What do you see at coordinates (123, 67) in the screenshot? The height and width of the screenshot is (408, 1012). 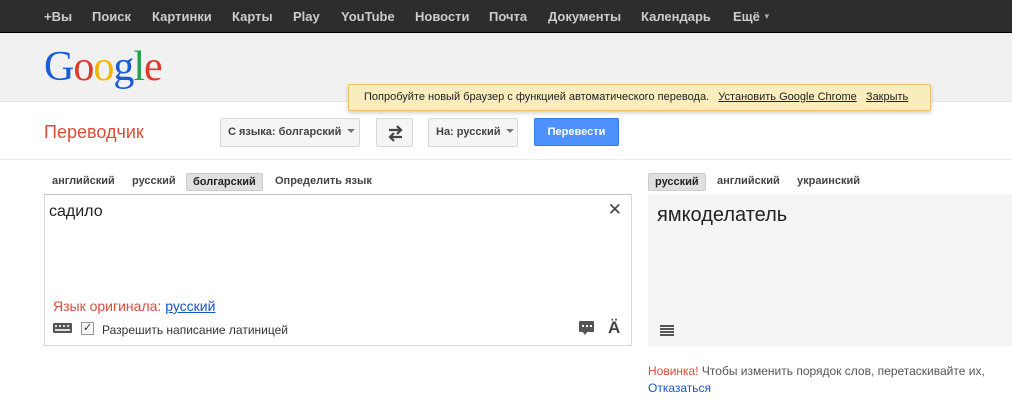 I see `logo-letter: g` at bounding box center [123, 67].